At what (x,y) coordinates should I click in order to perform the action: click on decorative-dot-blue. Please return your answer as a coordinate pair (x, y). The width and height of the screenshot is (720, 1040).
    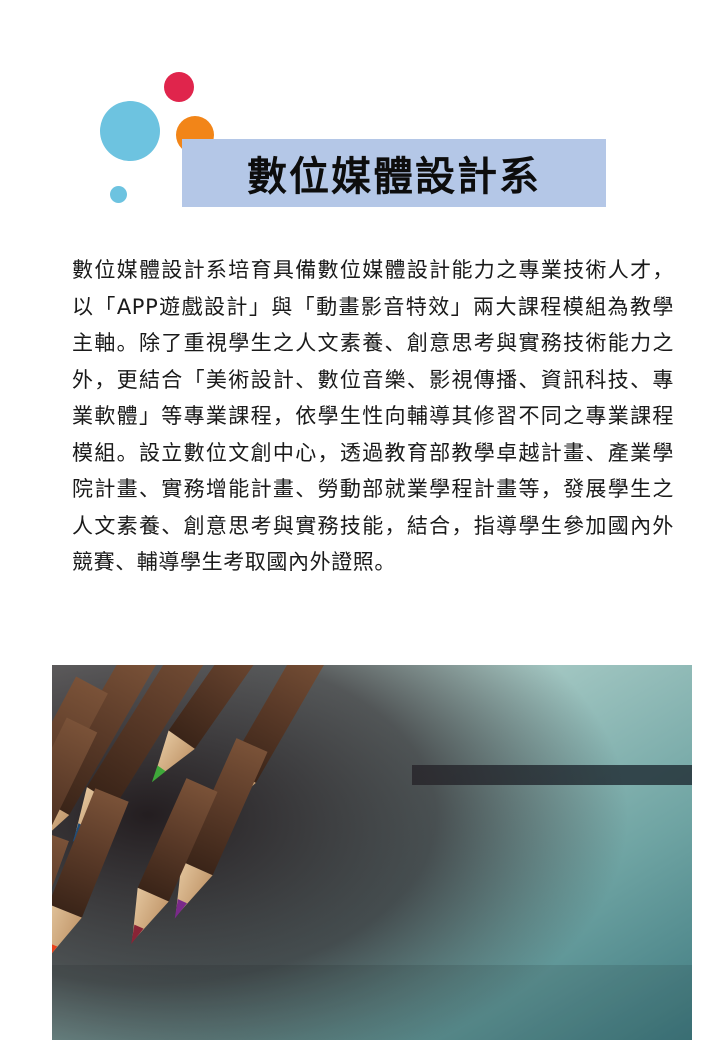
    Looking at the image, I should click on (130, 131).